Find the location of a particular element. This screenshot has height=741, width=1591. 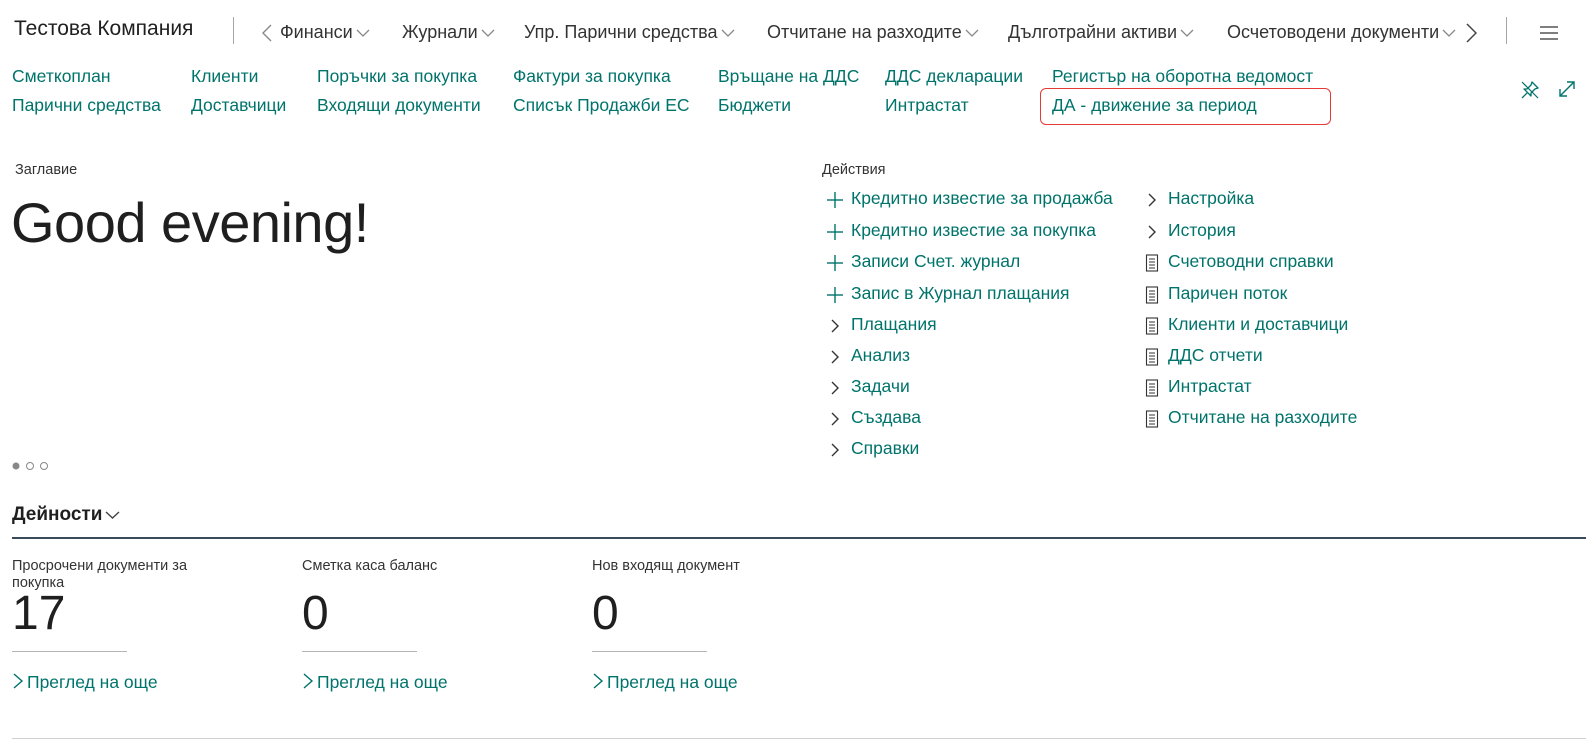

link-cash: Парични средства is located at coordinates (86, 105).